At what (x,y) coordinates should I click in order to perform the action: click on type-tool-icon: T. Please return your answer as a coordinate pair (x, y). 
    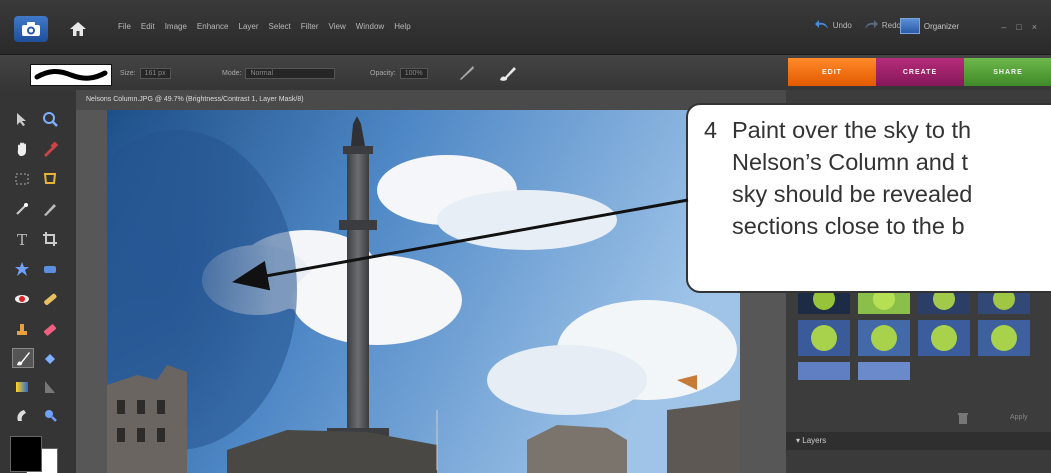
    Looking at the image, I should click on (22, 239).